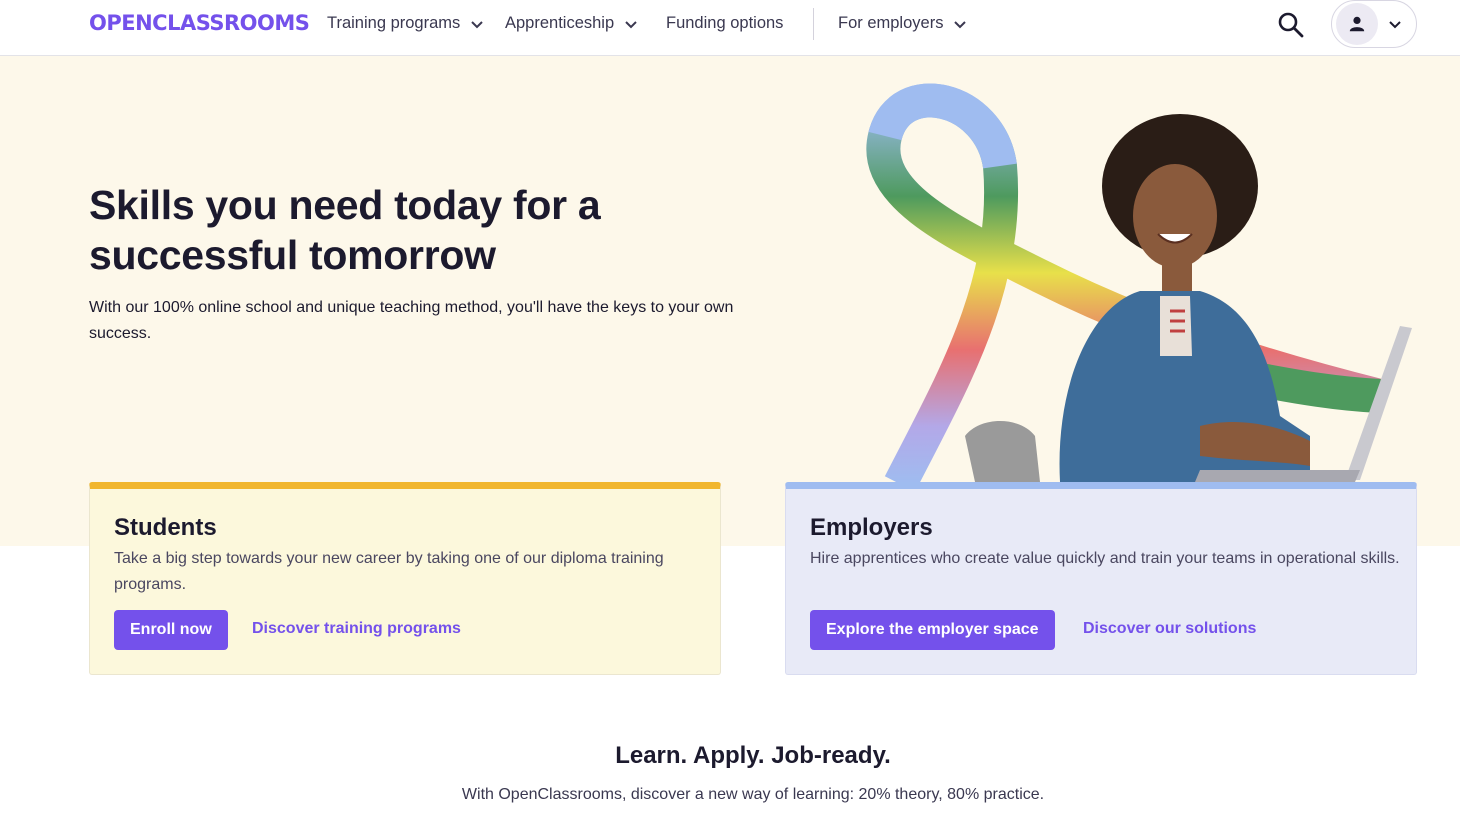 This screenshot has height=821, width=1460. Describe the element at coordinates (356, 629) in the screenshot. I see `discover-training-programs-link: Discover training programs` at that location.